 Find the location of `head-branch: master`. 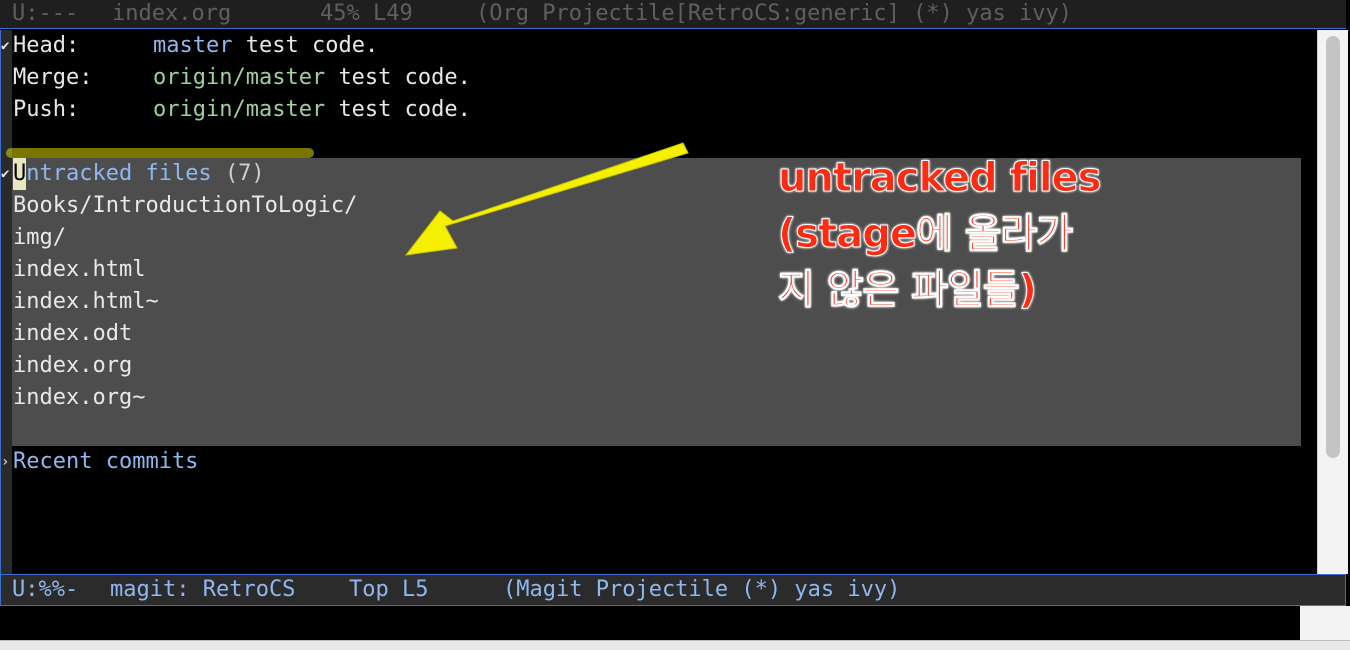

head-branch: master is located at coordinates (192, 45).